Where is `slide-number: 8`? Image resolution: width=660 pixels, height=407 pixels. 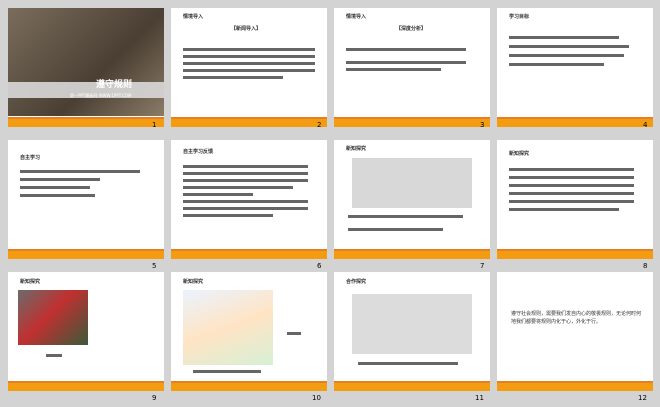
slide-number: 8 is located at coordinates (645, 266).